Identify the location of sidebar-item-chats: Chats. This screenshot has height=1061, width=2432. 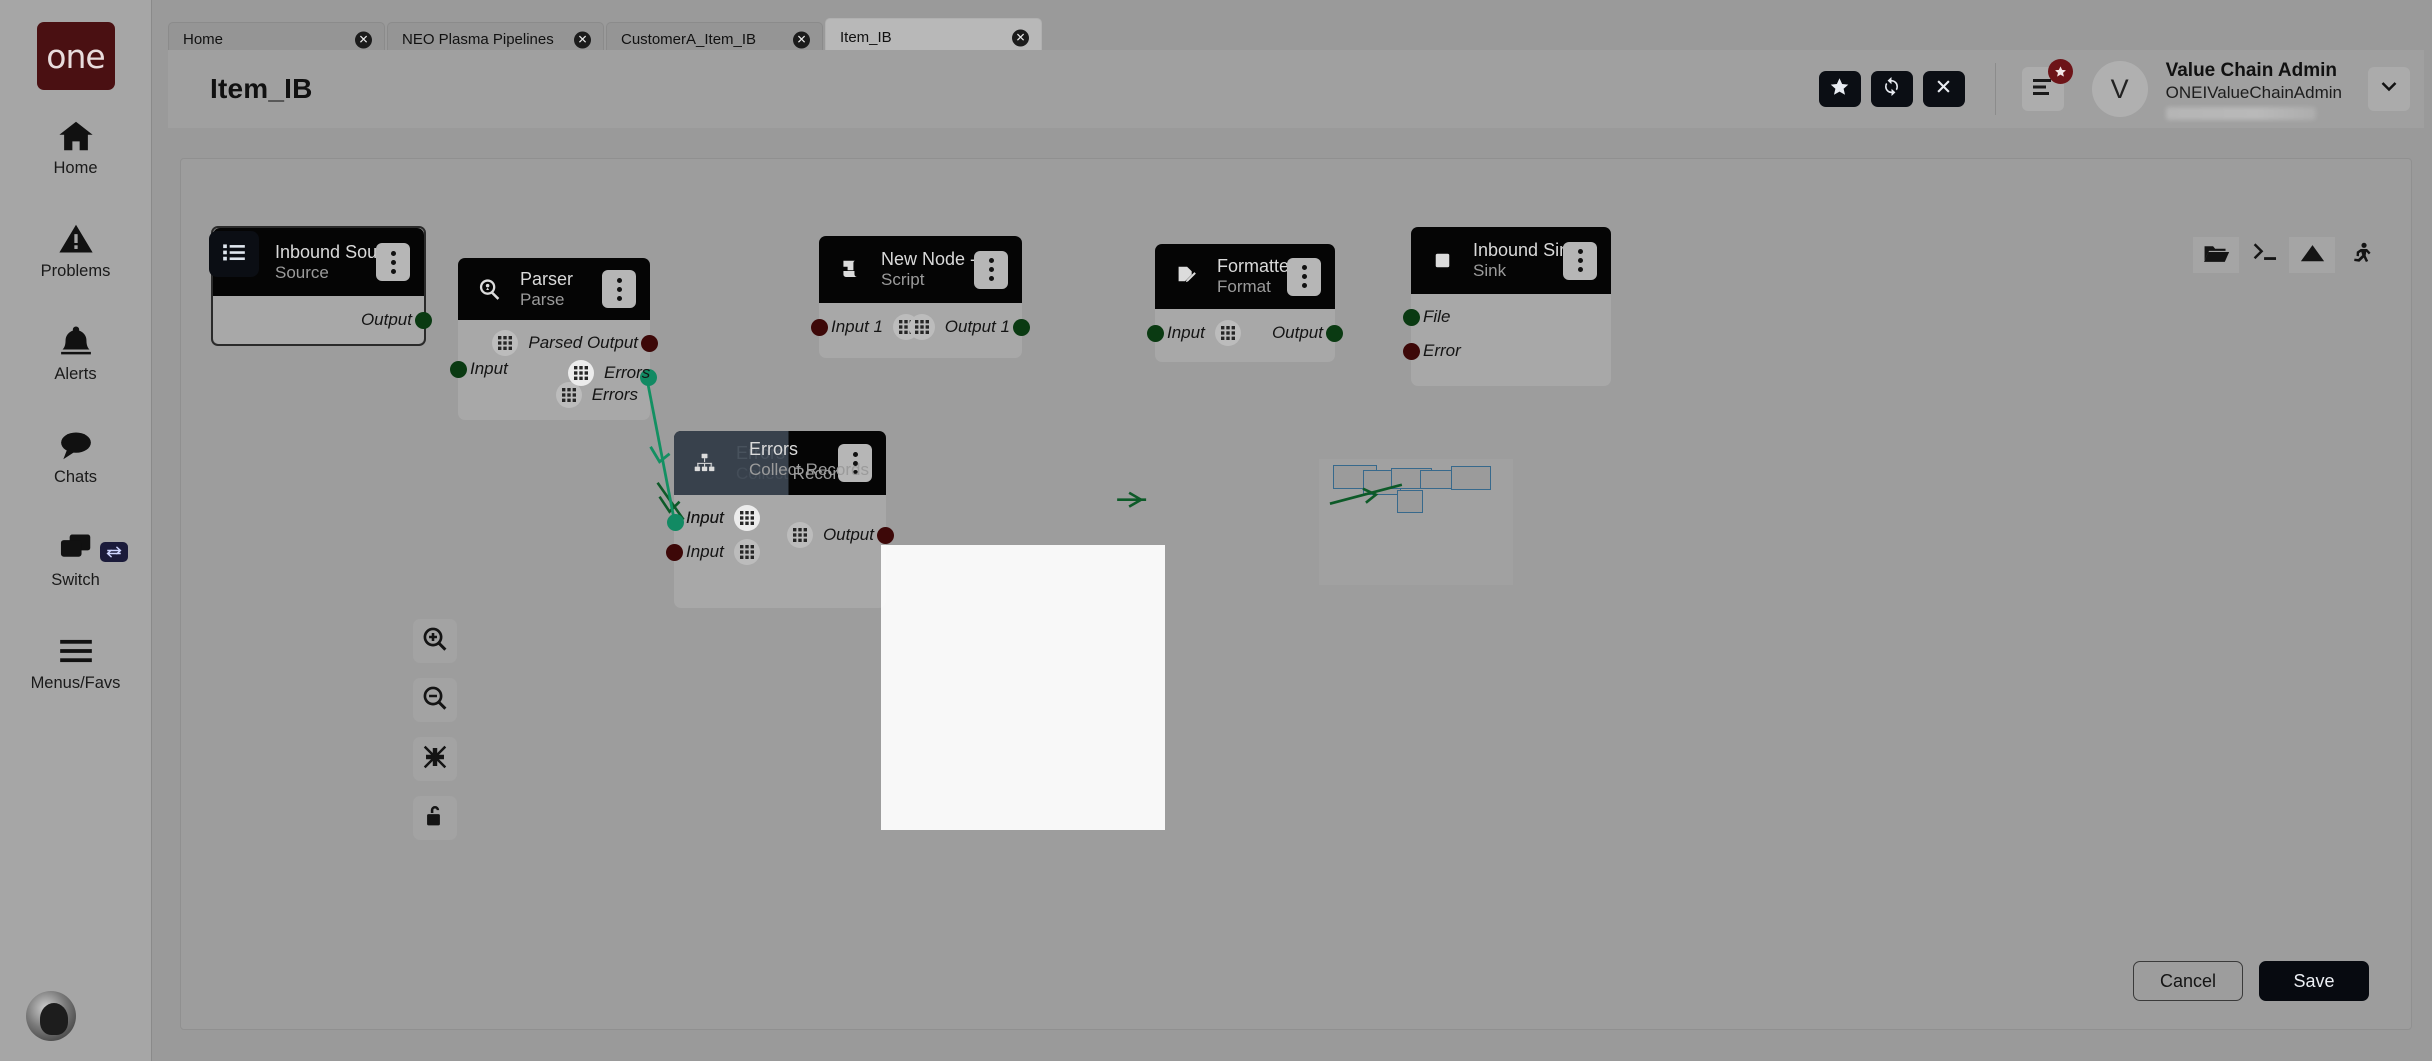
(76, 455).